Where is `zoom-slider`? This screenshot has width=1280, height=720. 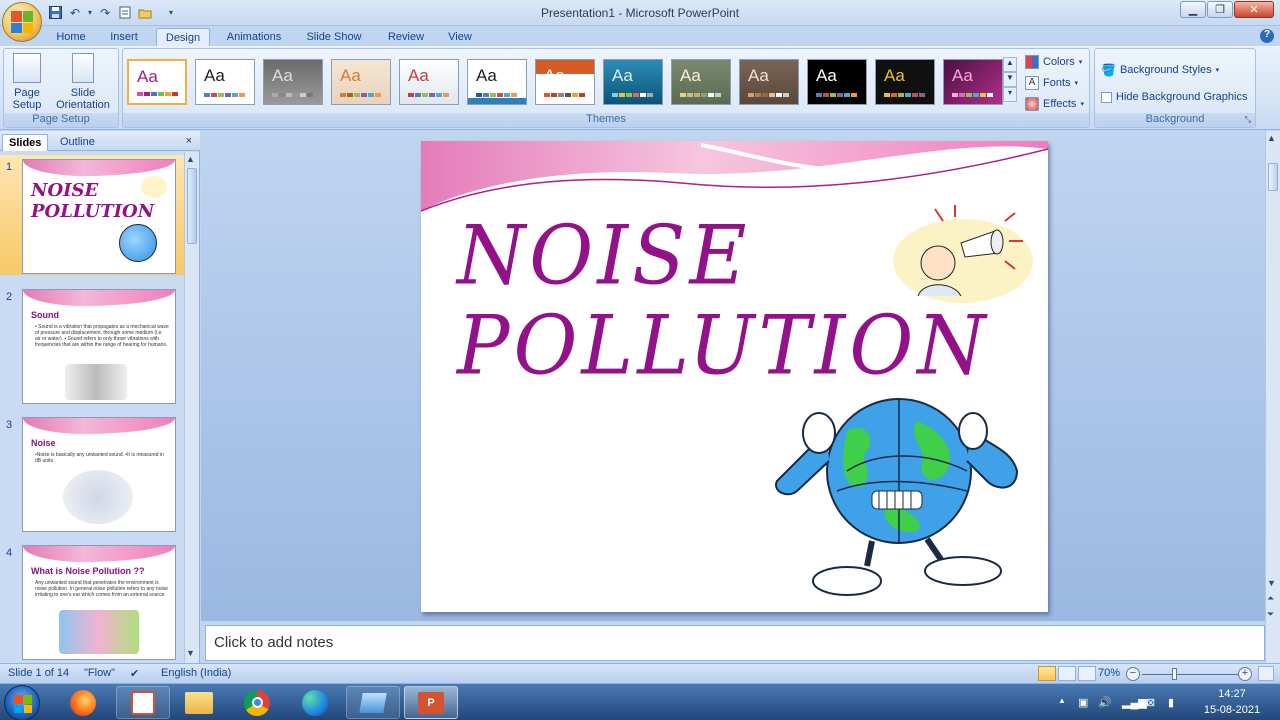 zoom-slider is located at coordinates (1190, 674).